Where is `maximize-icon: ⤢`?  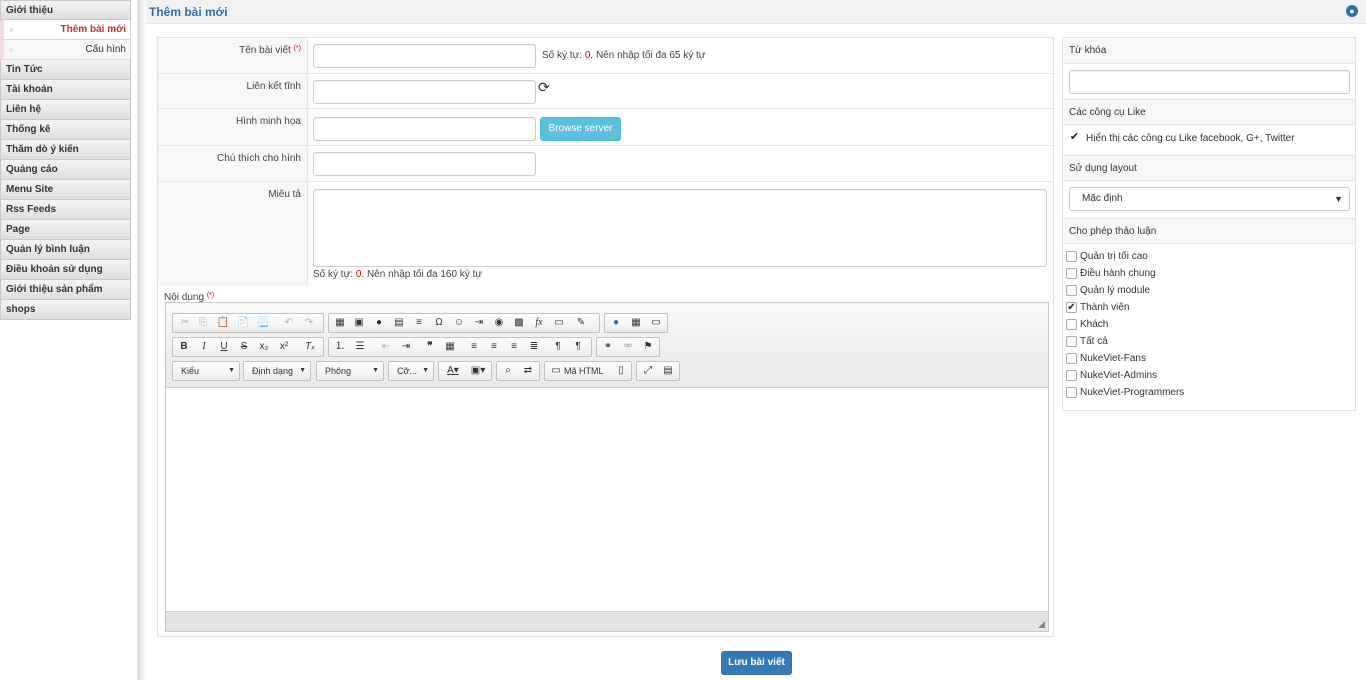 maximize-icon: ⤢ is located at coordinates (648, 371).